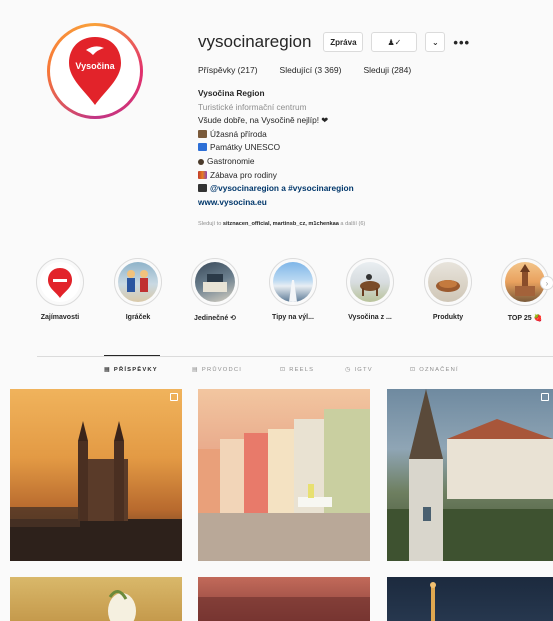  What do you see at coordinates (297, 370) in the screenshot?
I see `tab-reels: ⊡ REELS` at bounding box center [297, 370].